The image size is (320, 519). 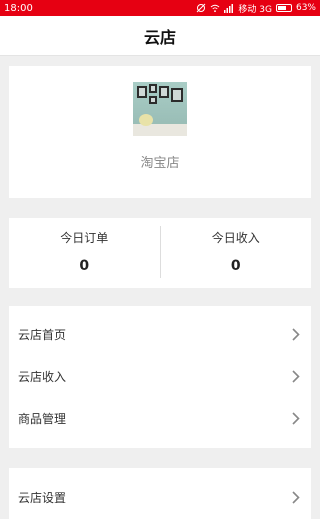 I want to click on stat-label: 今日收入, so click(x=235, y=238).